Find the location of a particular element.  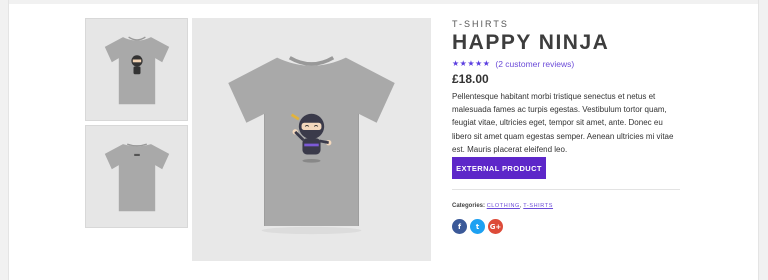

tshirt-main-image is located at coordinates (311, 144).